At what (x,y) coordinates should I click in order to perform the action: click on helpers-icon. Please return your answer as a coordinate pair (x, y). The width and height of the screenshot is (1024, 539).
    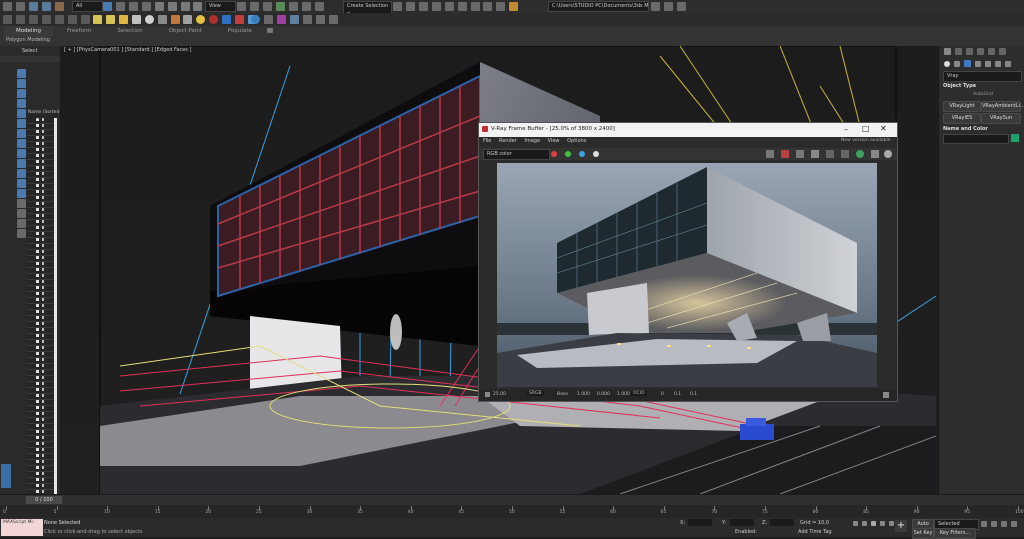
    Looking at the image, I should click on (59, 19).